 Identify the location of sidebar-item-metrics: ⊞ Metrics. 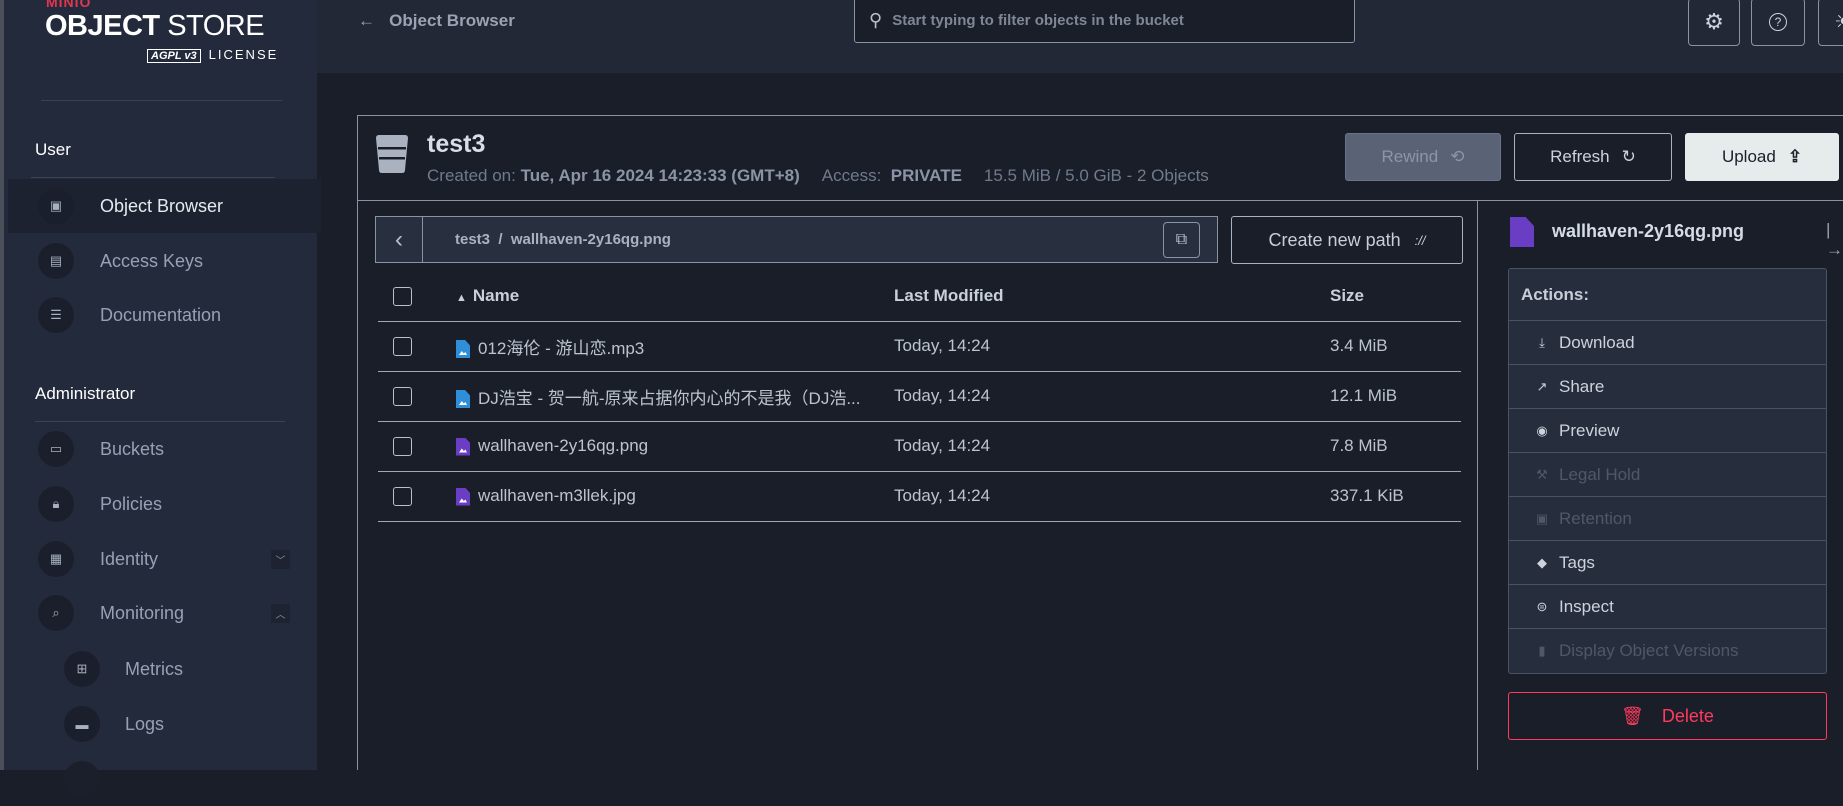
(164, 669).